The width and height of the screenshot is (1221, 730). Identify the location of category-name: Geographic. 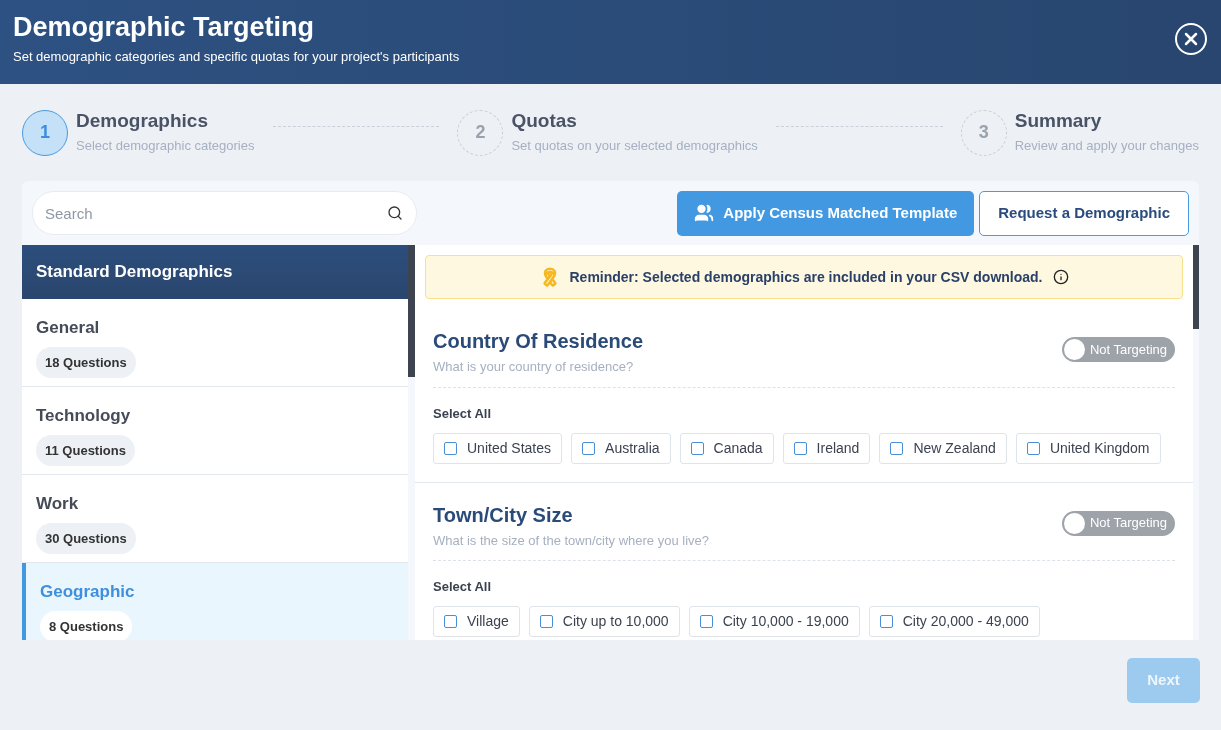
(87, 592).